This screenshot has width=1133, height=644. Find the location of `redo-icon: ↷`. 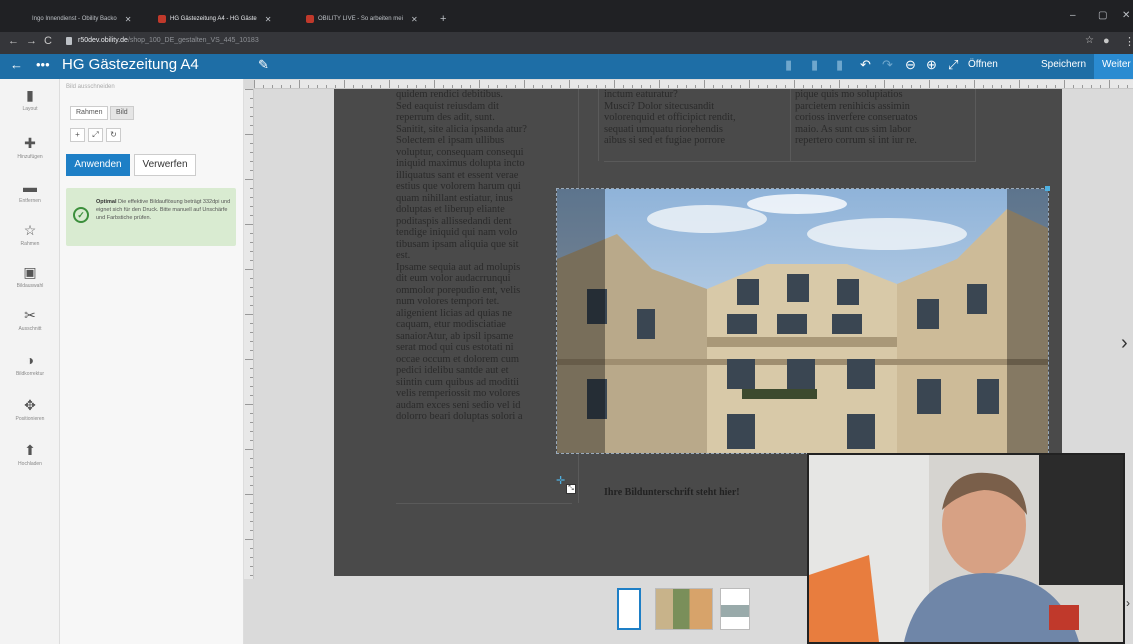

redo-icon: ↷ is located at coordinates (887, 65).